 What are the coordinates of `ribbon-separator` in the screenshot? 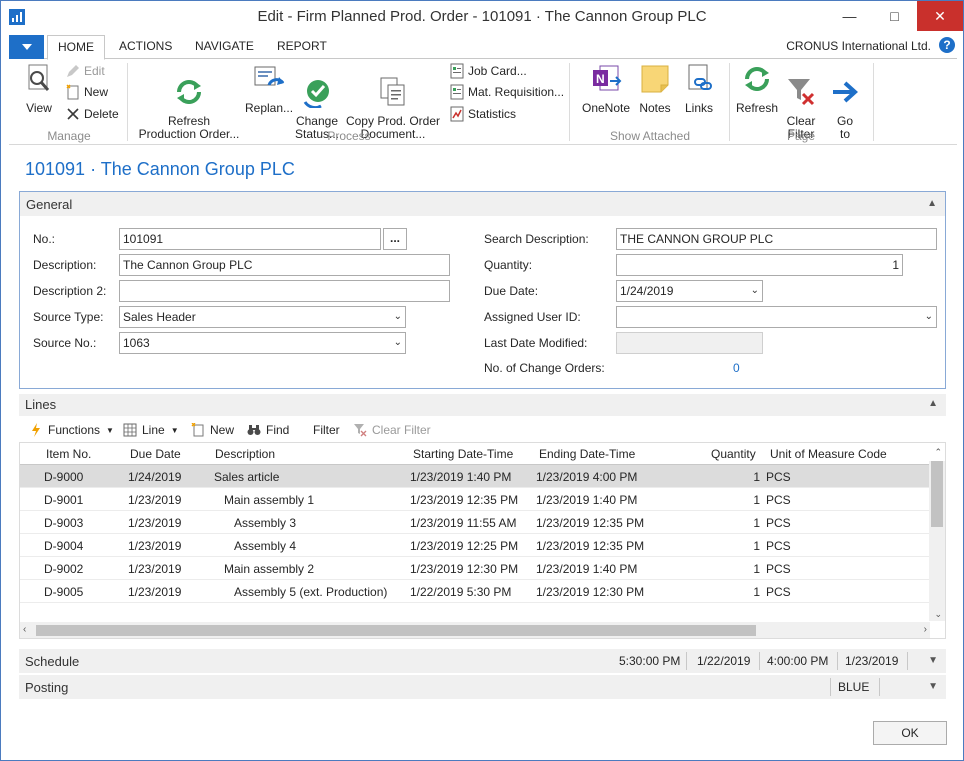 It's located at (729, 102).